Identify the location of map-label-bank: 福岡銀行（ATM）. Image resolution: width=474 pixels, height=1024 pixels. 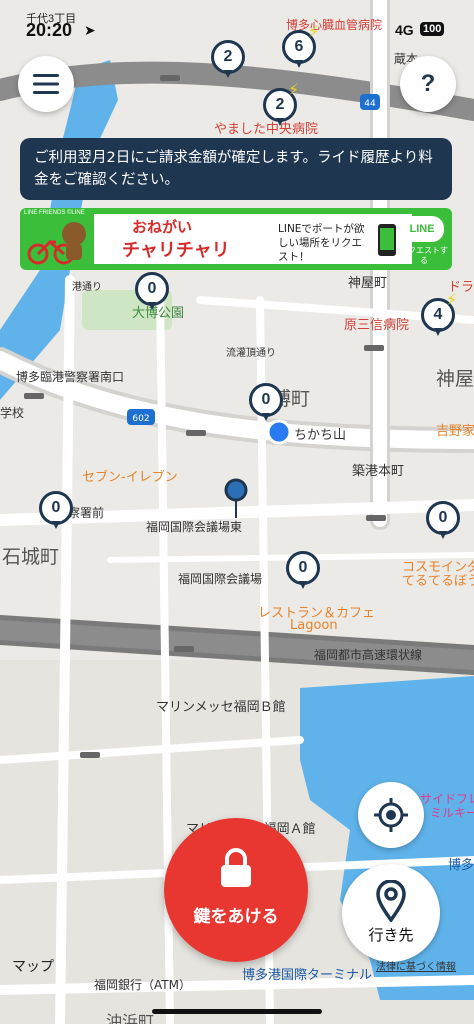
(142, 985).